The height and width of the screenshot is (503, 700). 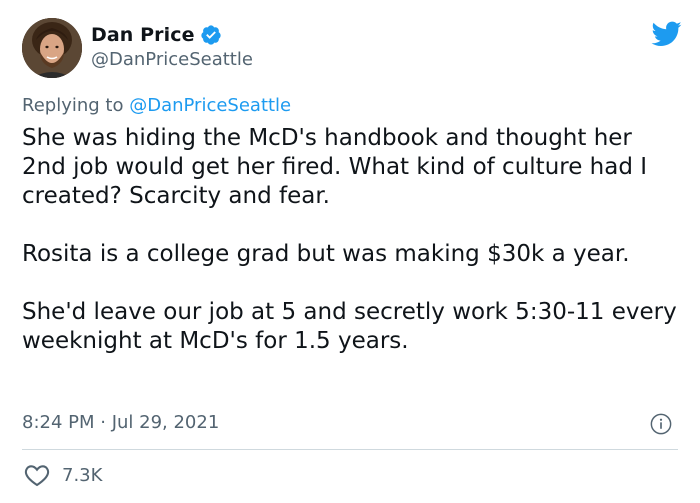 What do you see at coordinates (37, 475) in the screenshot?
I see `heart-icon` at bounding box center [37, 475].